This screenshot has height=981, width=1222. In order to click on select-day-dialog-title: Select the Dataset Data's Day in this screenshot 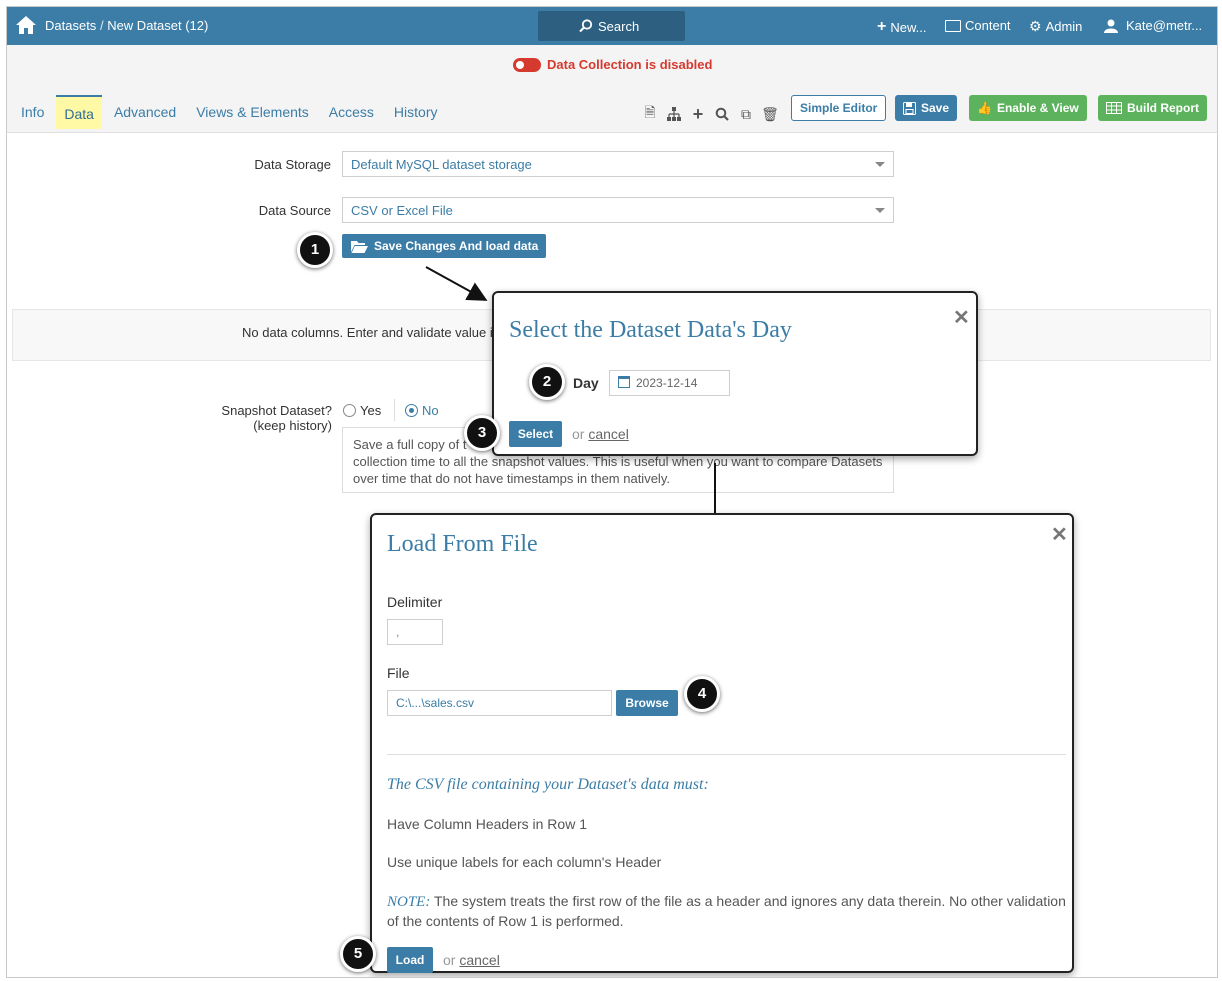, I will do `click(650, 330)`.